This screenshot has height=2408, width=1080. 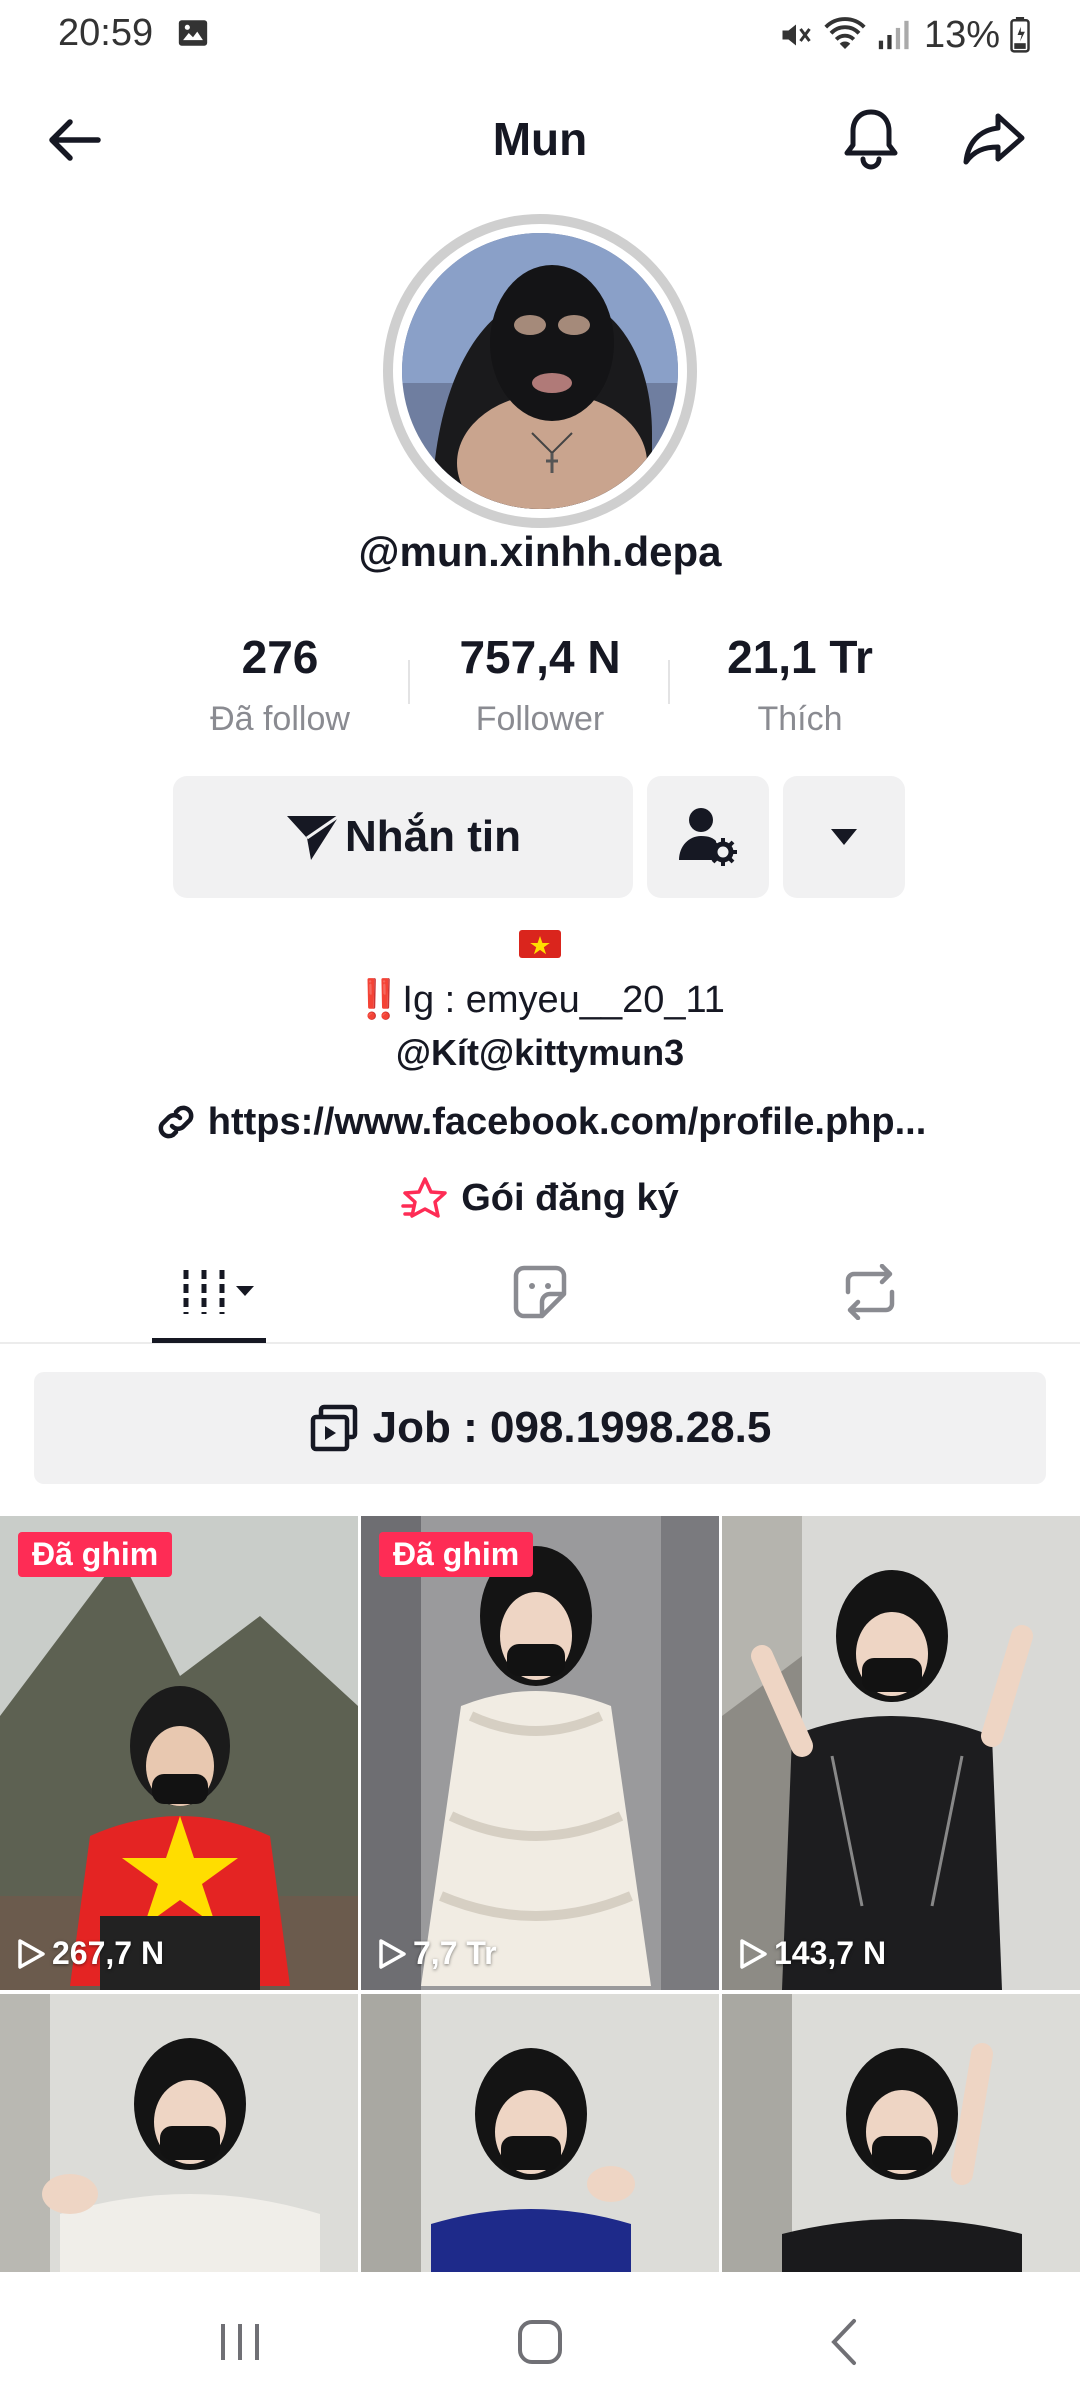 What do you see at coordinates (901, 1753) in the screenshot?
I see `video-thumbnail: 143,7 N` at bounding box center [901, 1753].